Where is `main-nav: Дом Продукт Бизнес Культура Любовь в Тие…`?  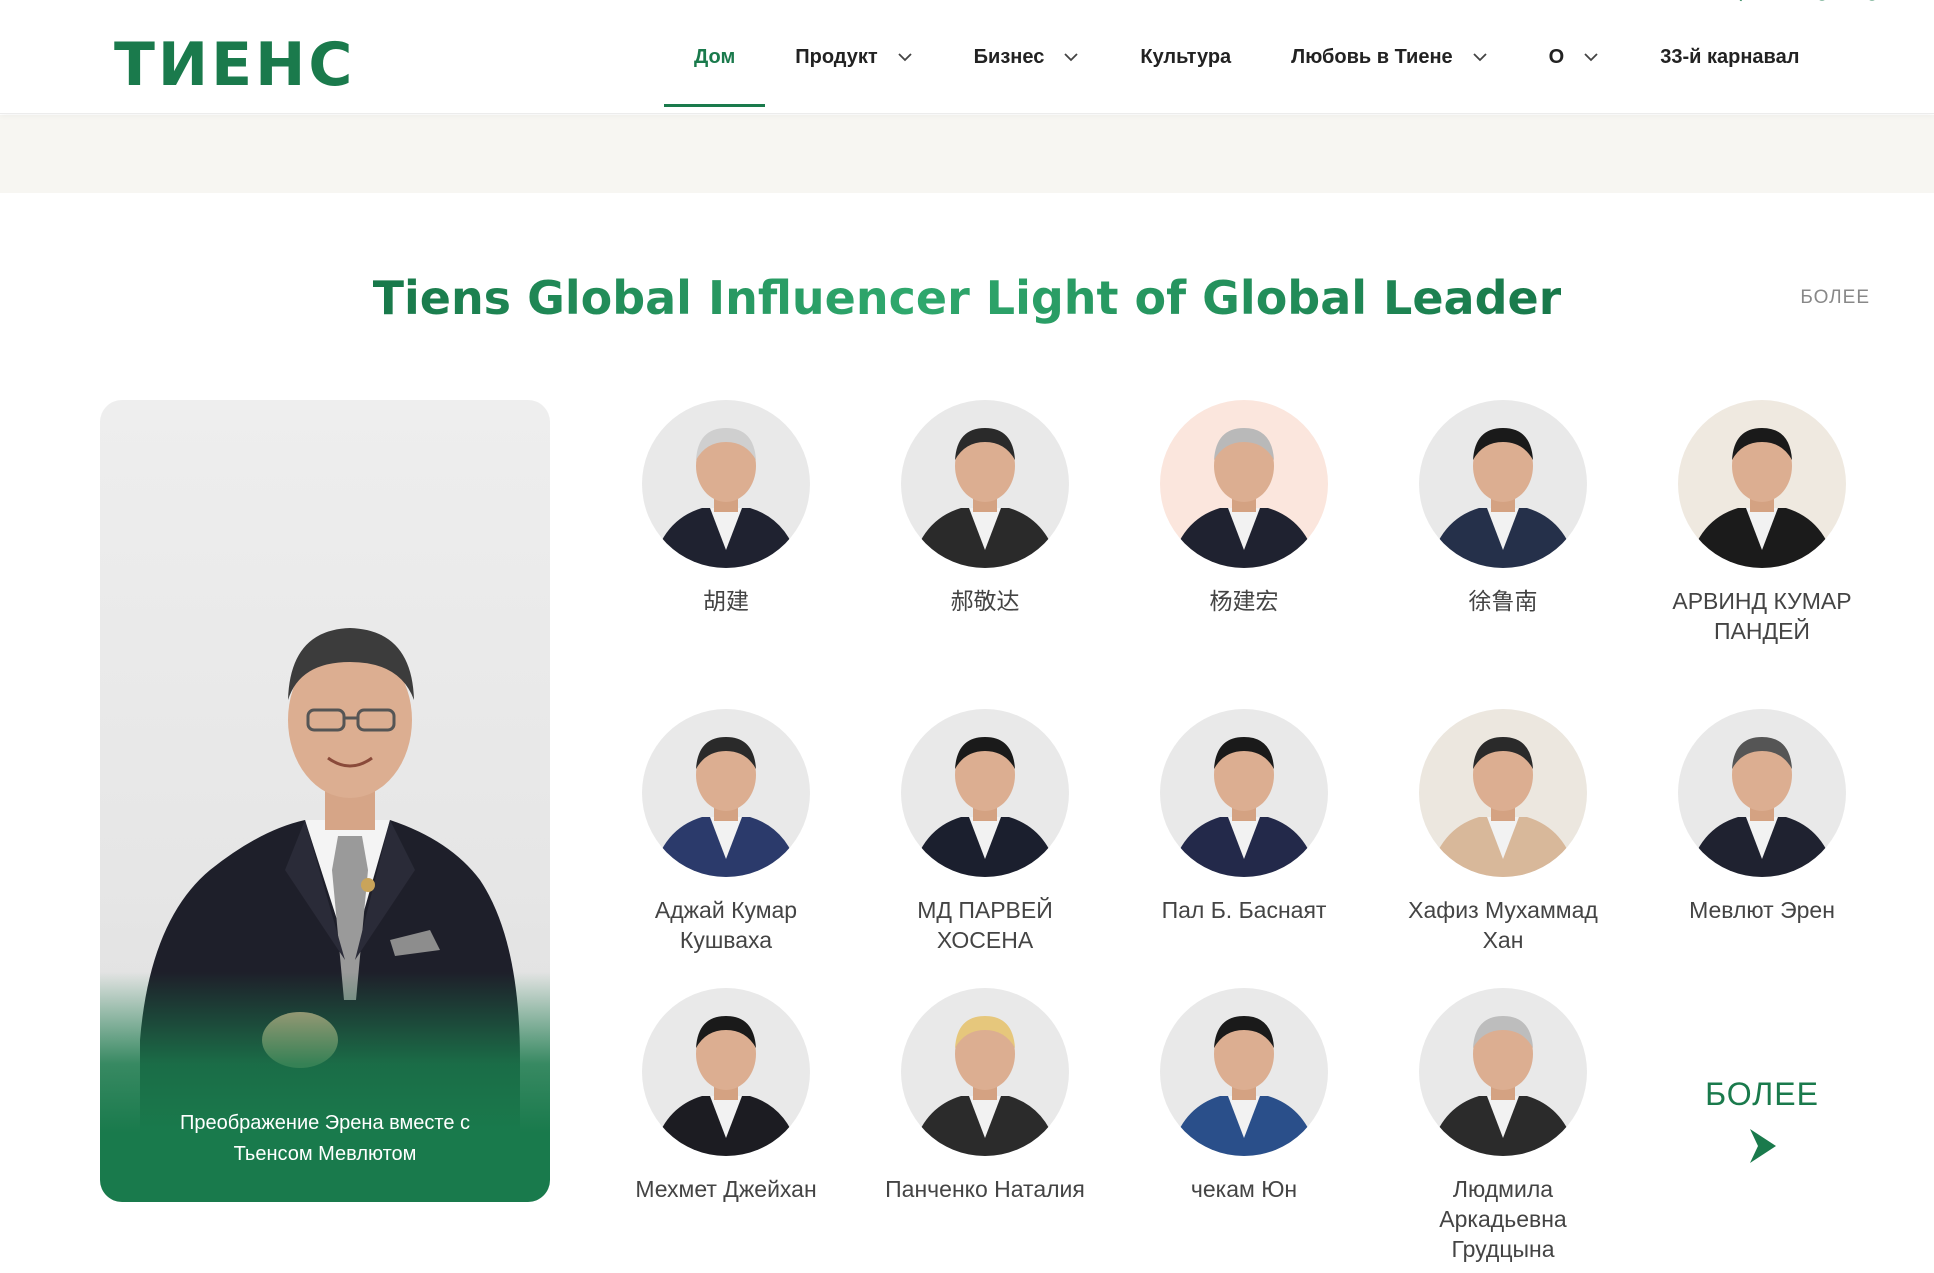
main-nav: Дом Продукт Бизнес Культура Любовь в Тие… is located at coordinates (1246, 57).